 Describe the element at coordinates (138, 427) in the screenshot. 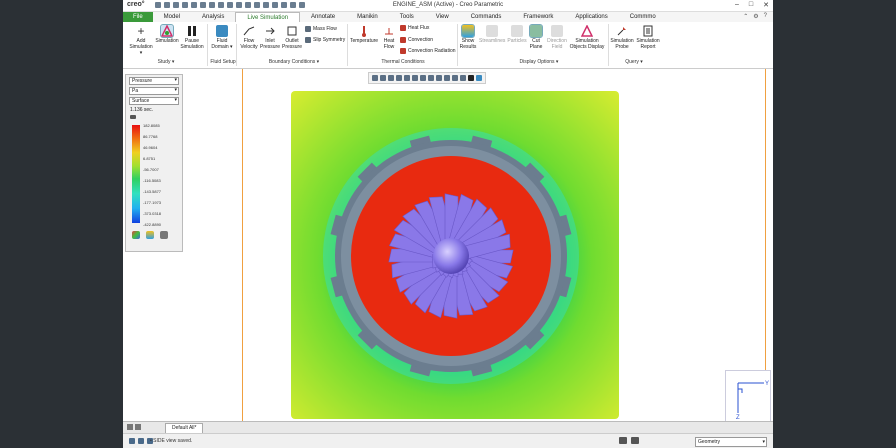

I see `next-tab-icon` at that location.